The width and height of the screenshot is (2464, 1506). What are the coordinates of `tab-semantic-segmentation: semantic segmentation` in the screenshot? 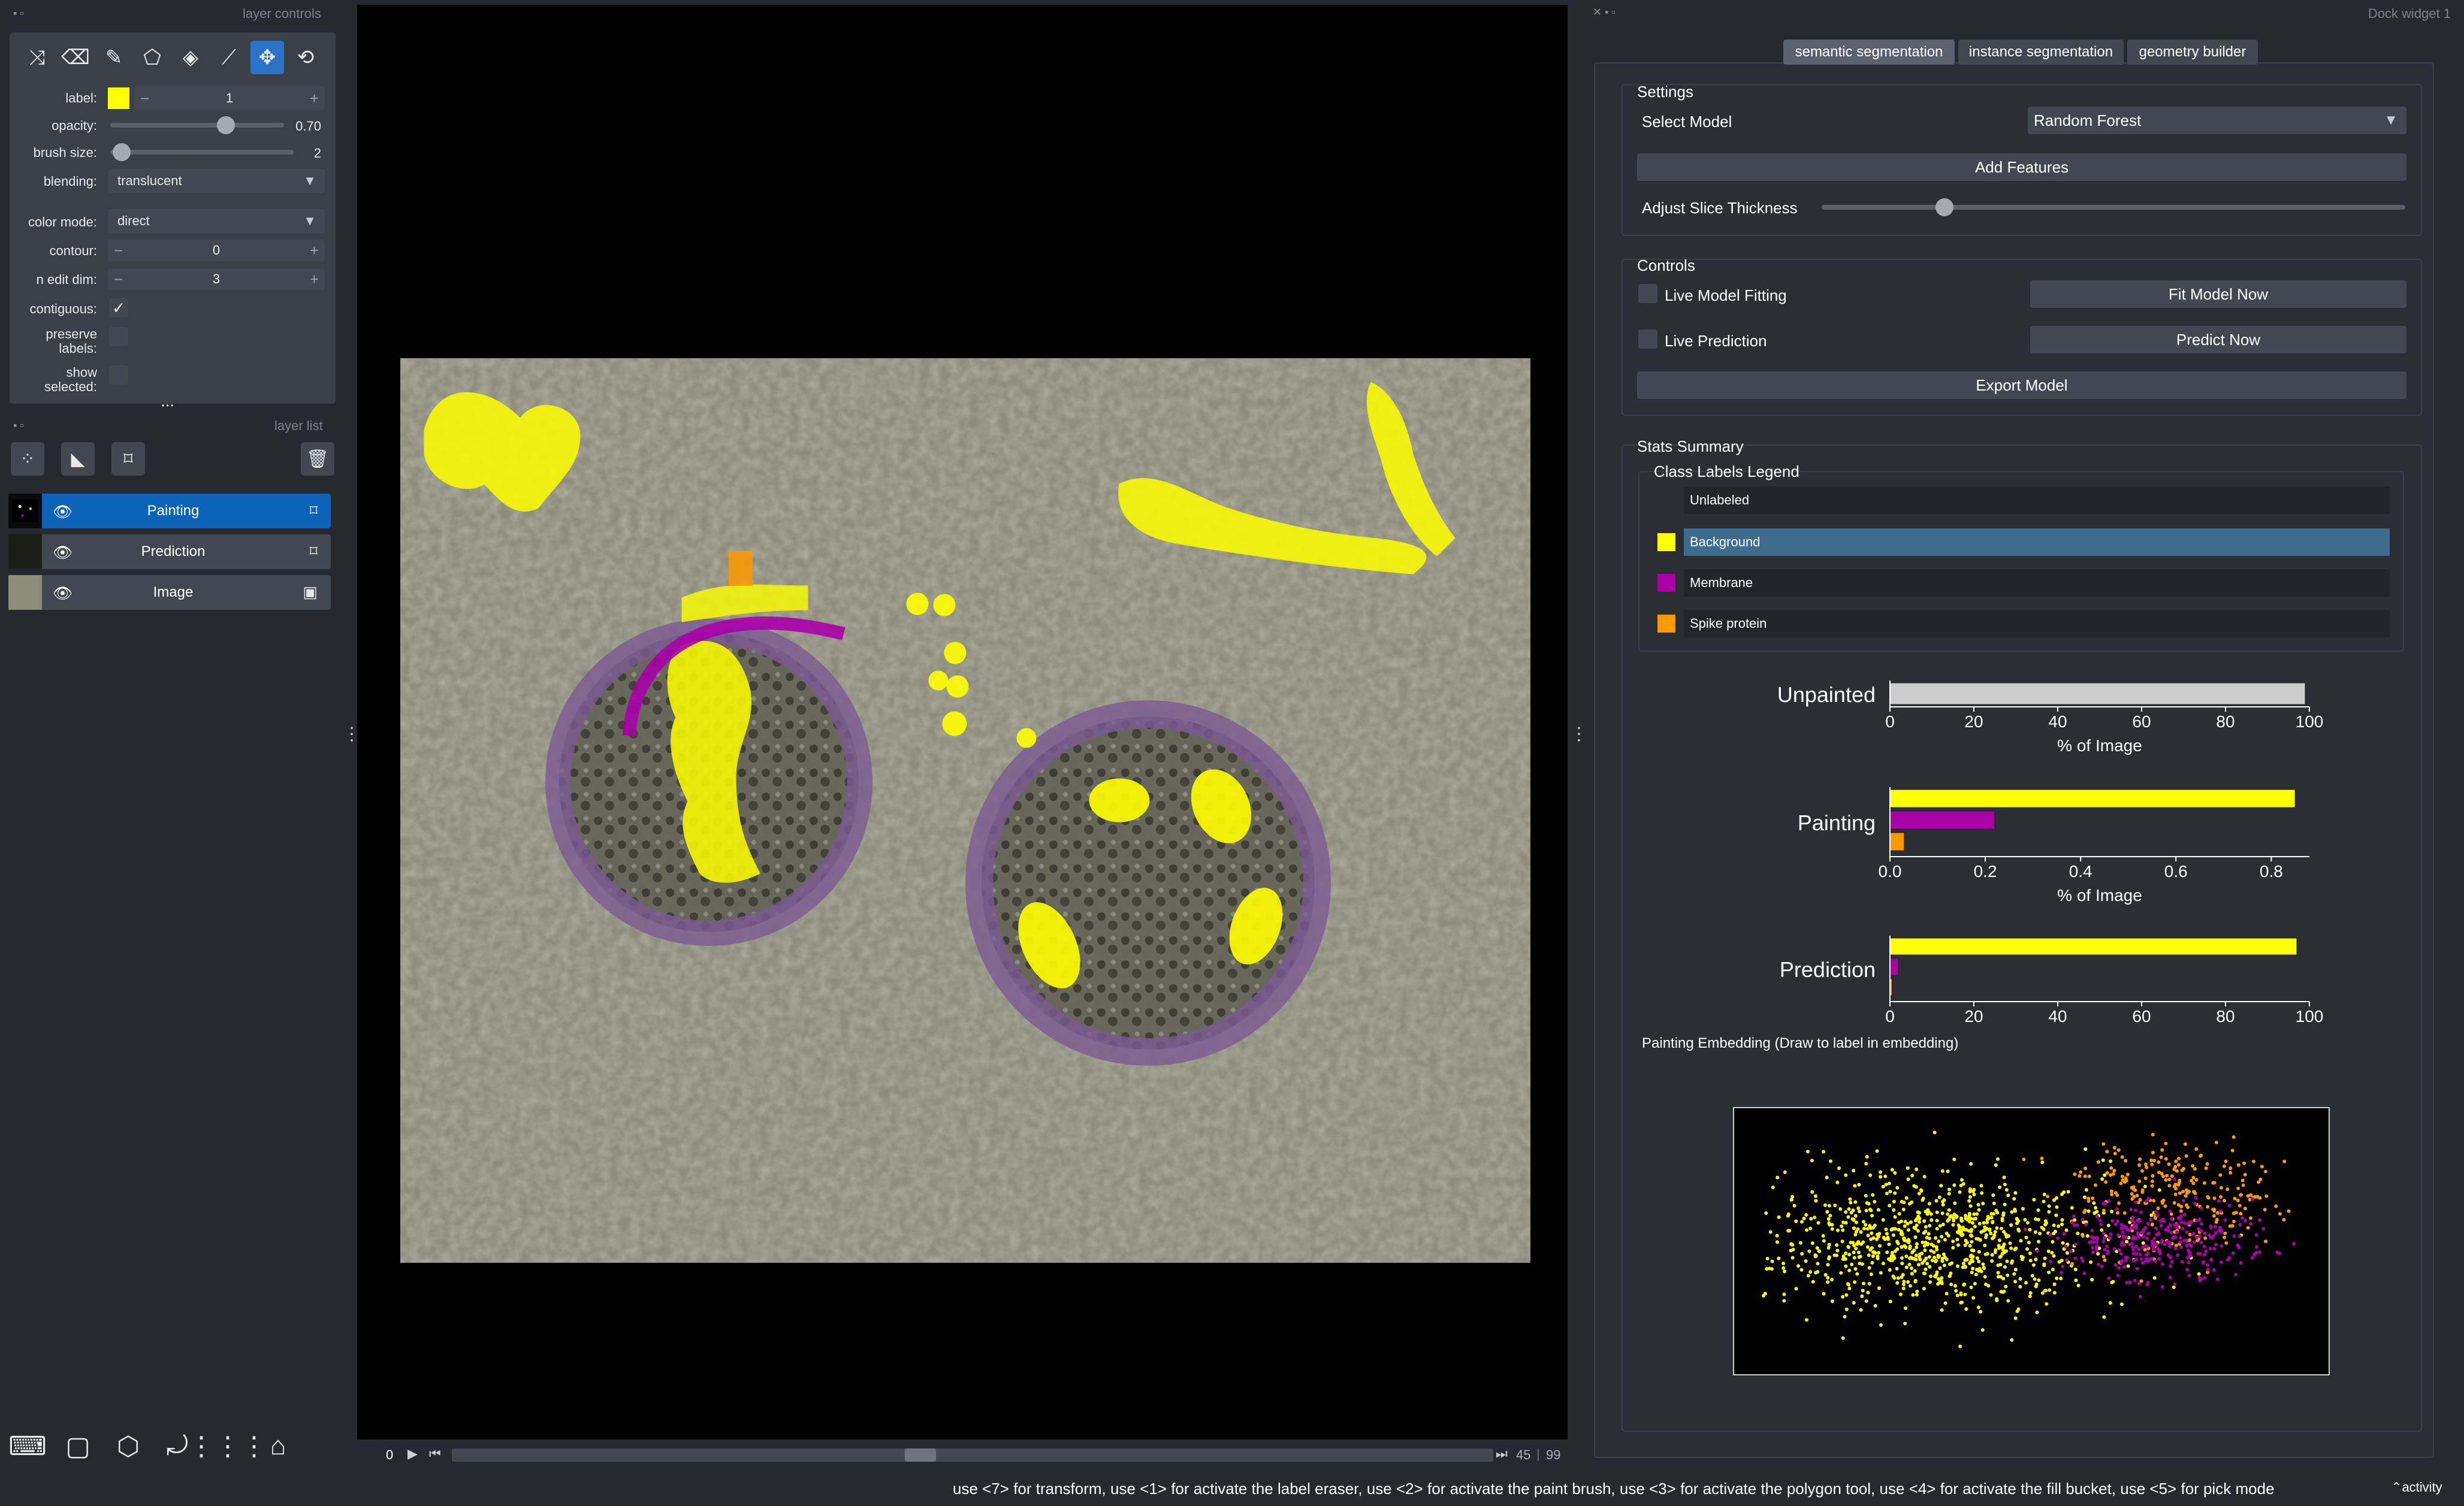 It's located at (1869, 53).